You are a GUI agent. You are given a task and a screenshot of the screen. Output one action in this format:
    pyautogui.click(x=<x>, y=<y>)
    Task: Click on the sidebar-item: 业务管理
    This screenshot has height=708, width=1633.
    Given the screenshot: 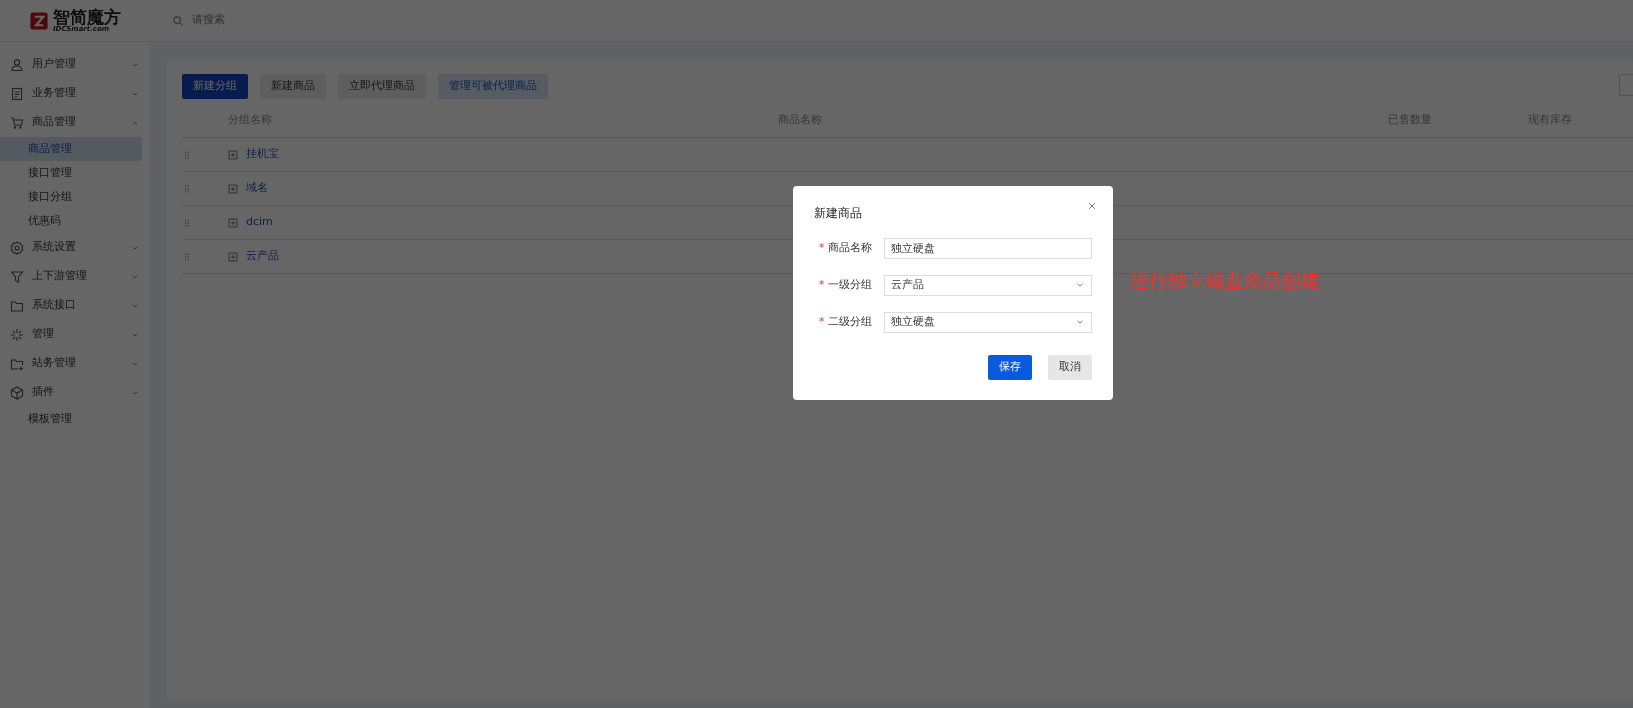 What is the action you would take?
    pyautogui.click(x=75, y=93)
    